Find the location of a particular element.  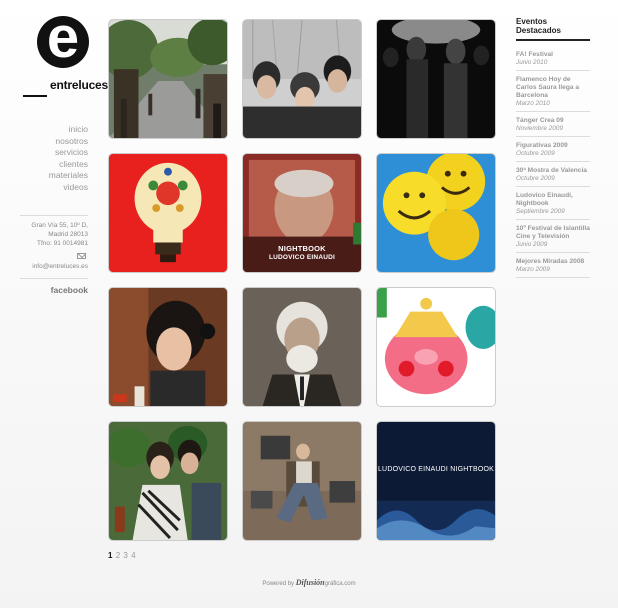

address-line-2: Madrid 28013 is located at coordinates (68, 234).